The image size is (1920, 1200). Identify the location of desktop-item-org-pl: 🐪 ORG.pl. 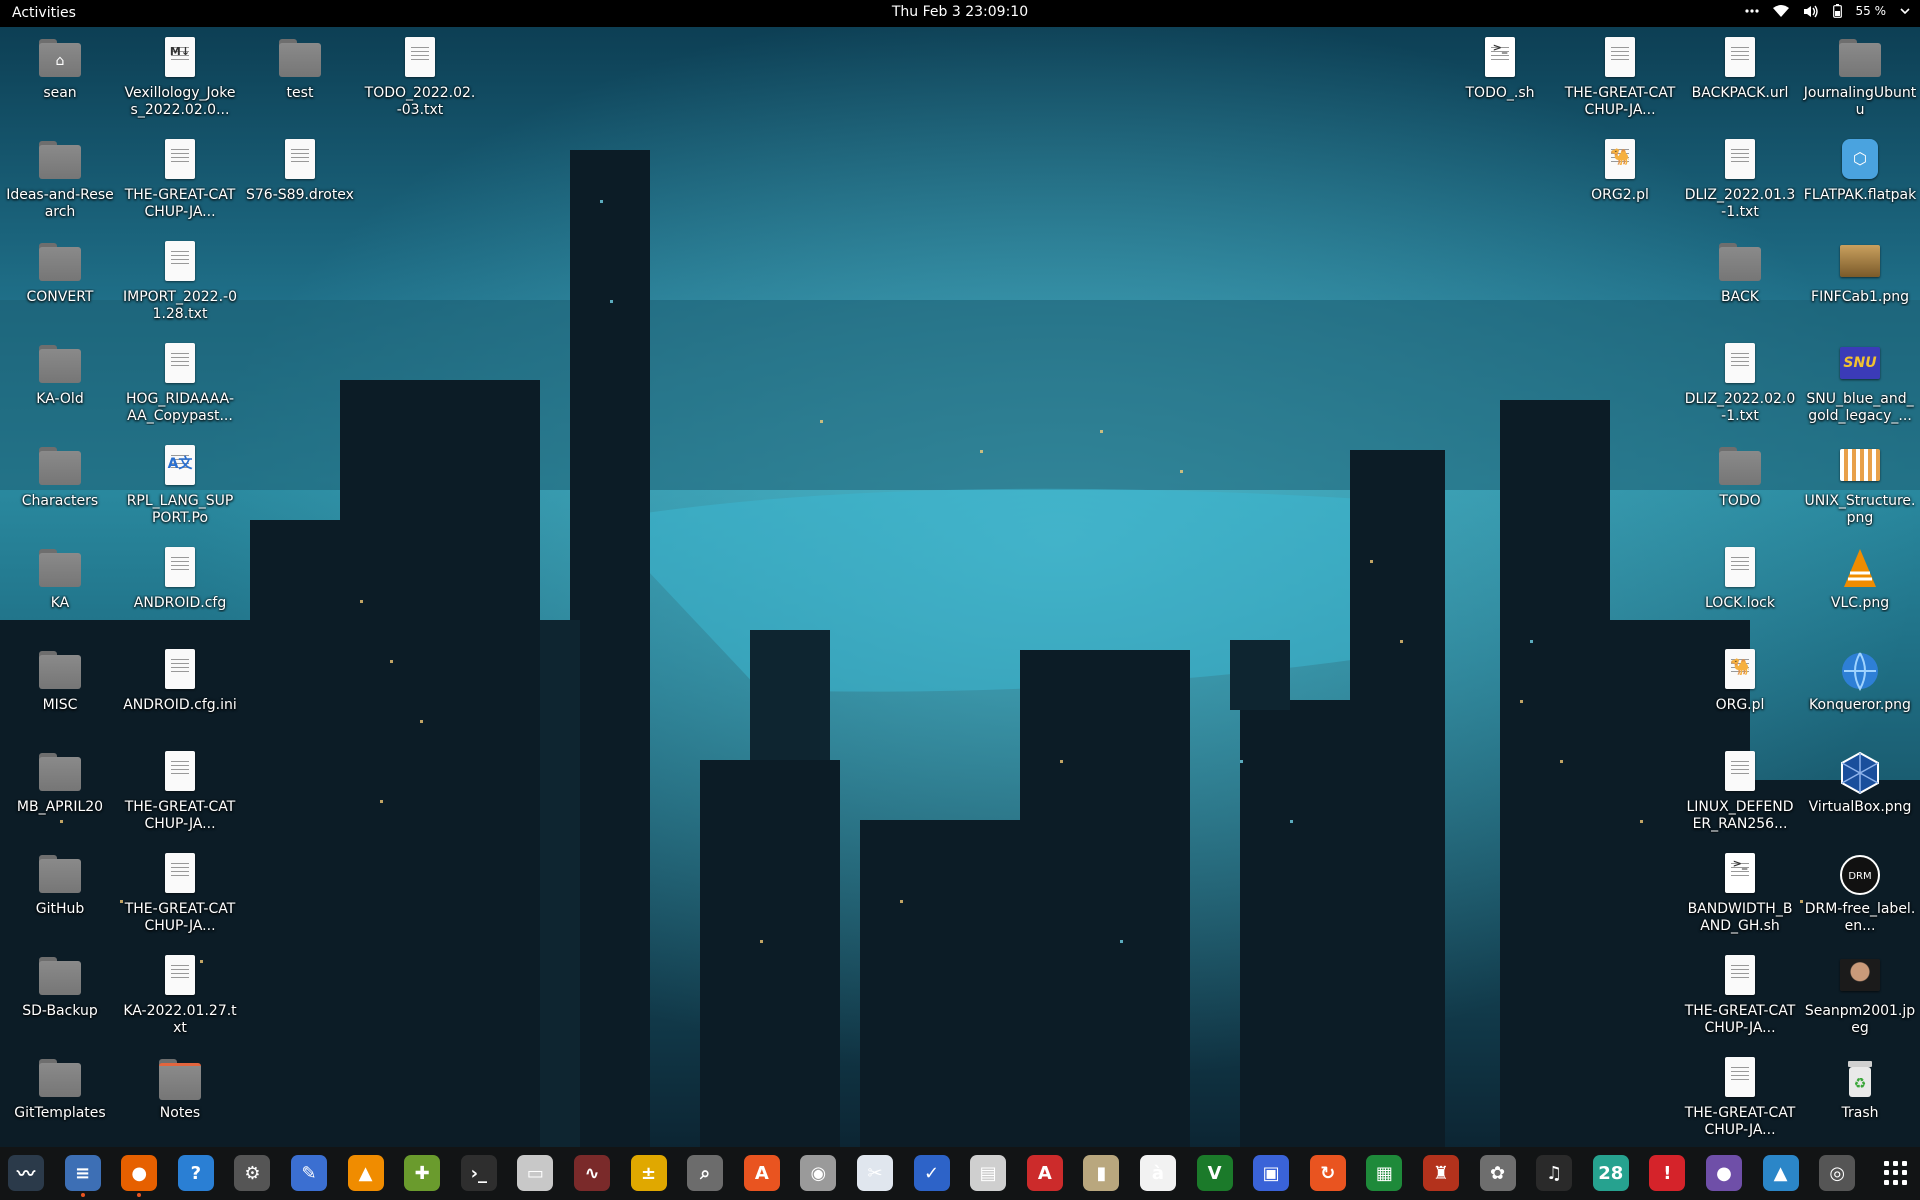
(1740, 691).